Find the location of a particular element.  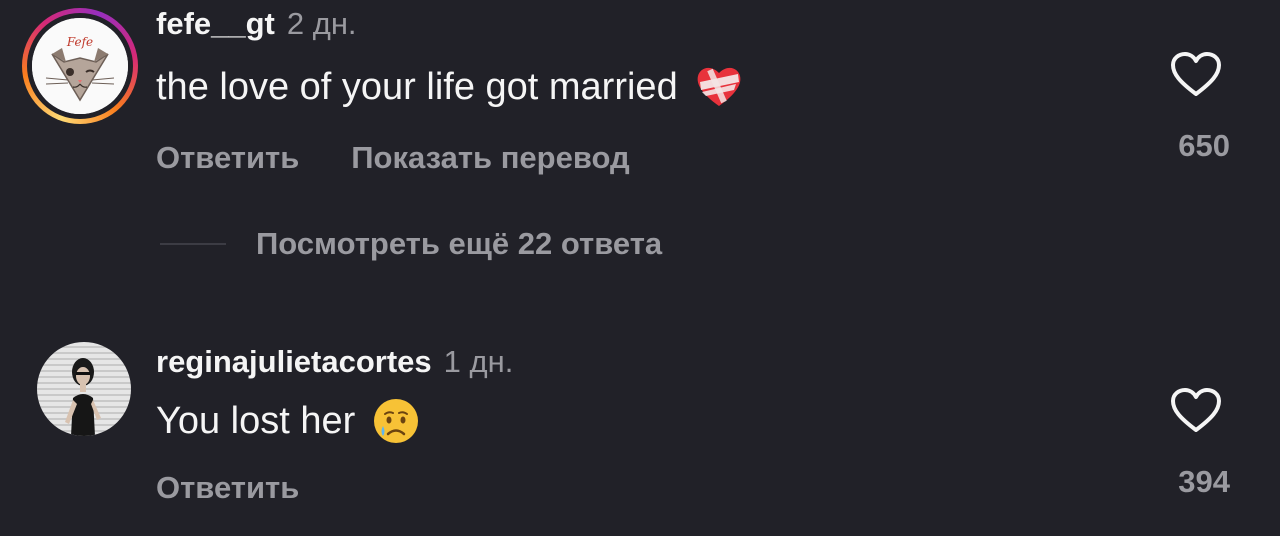

avatar: Fefe is located at coordinates (80, 66).